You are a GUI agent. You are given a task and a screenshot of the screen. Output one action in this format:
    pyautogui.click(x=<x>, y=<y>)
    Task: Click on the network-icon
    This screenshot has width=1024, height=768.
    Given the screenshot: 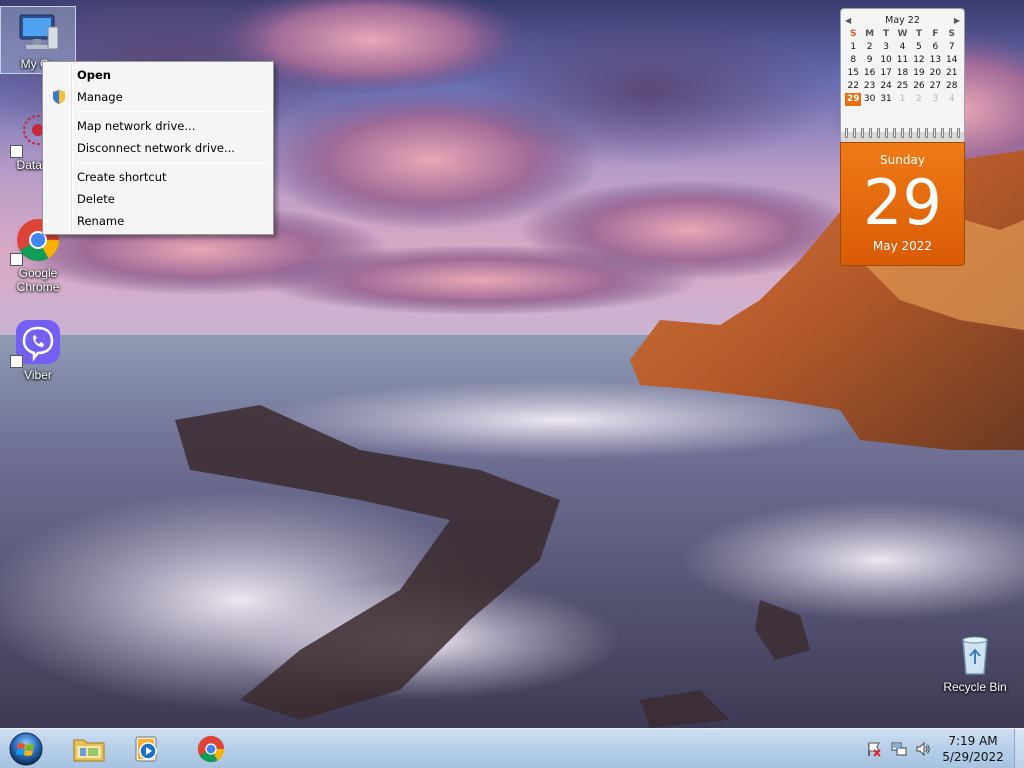 What is the action you would take?
    pyautogui.click(x=899, y=749)
    